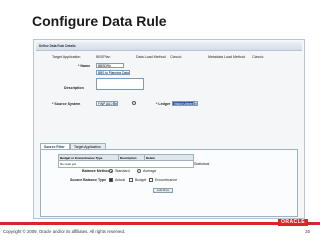  Describe the element at coordinates (99, 21) in the screenshot. I see `slide-title: Configure Data Rule` at that location.